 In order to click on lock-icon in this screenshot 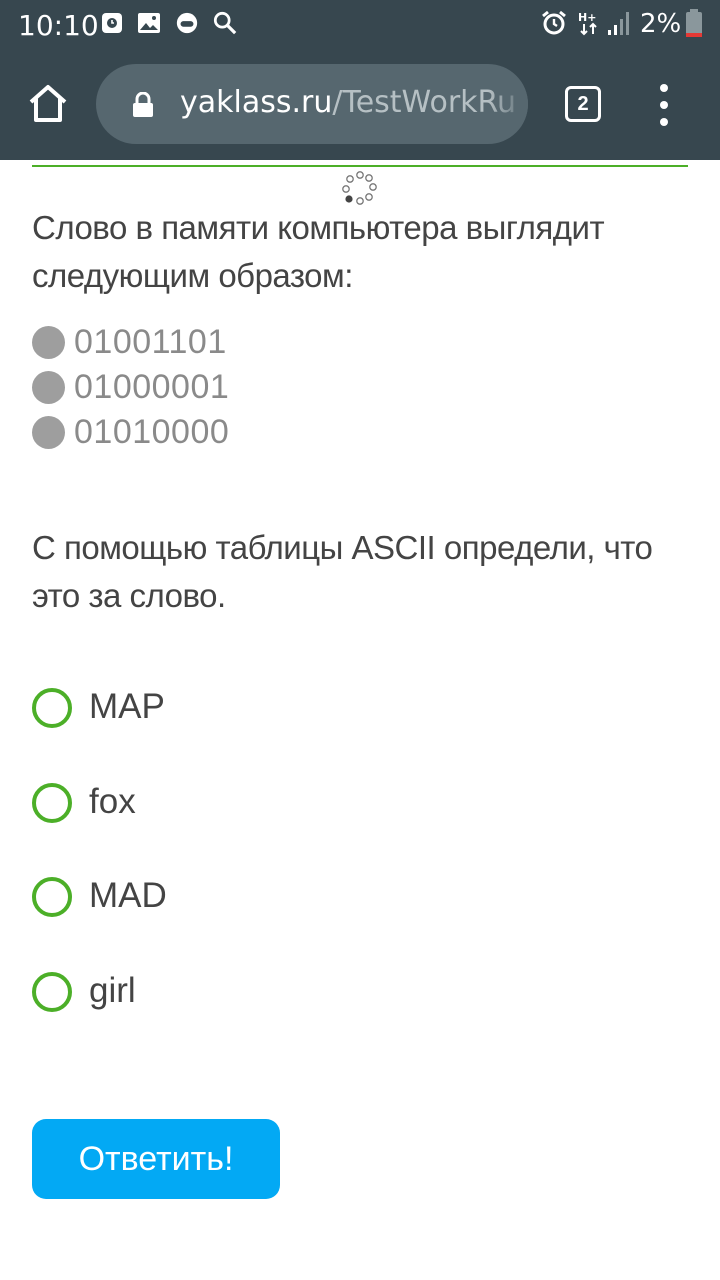, I will do `click(143, 104)`.